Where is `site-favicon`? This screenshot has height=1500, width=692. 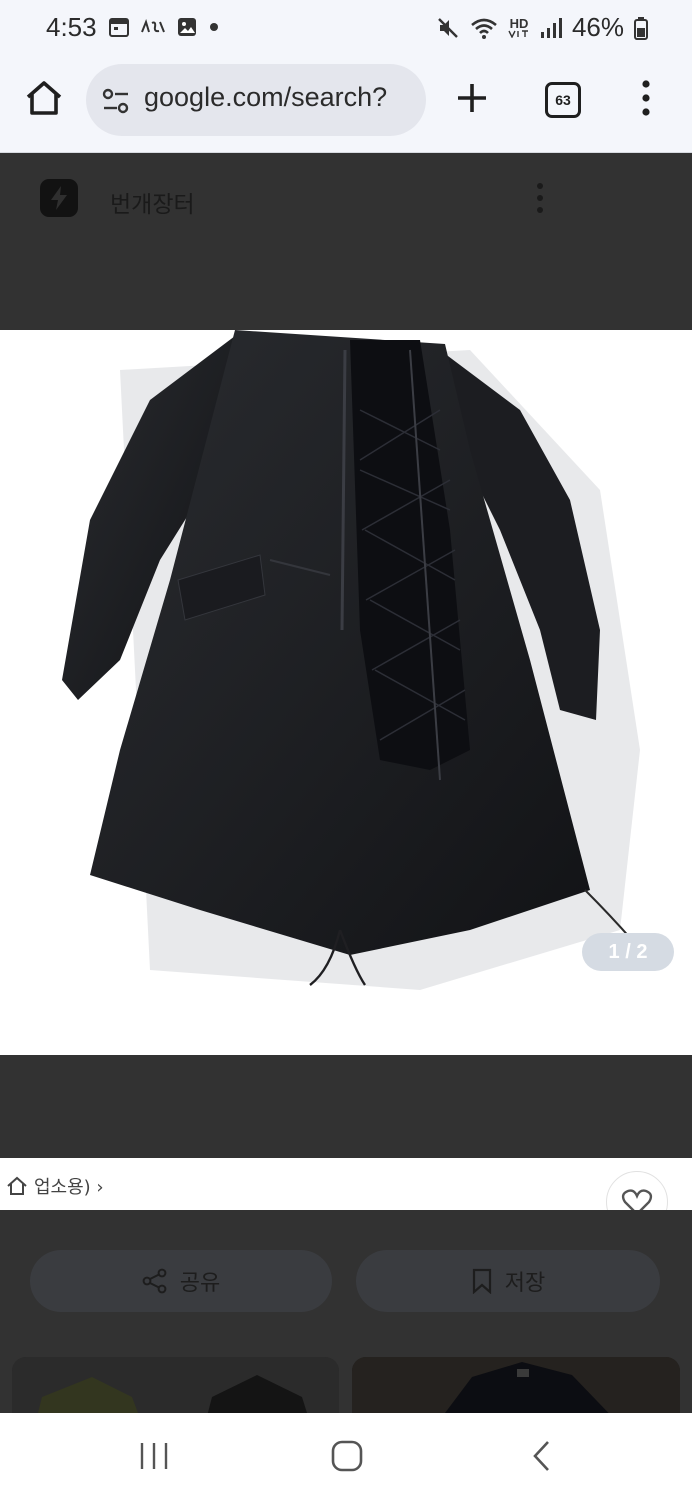
site-favicon is located at coordinates (59, 198).